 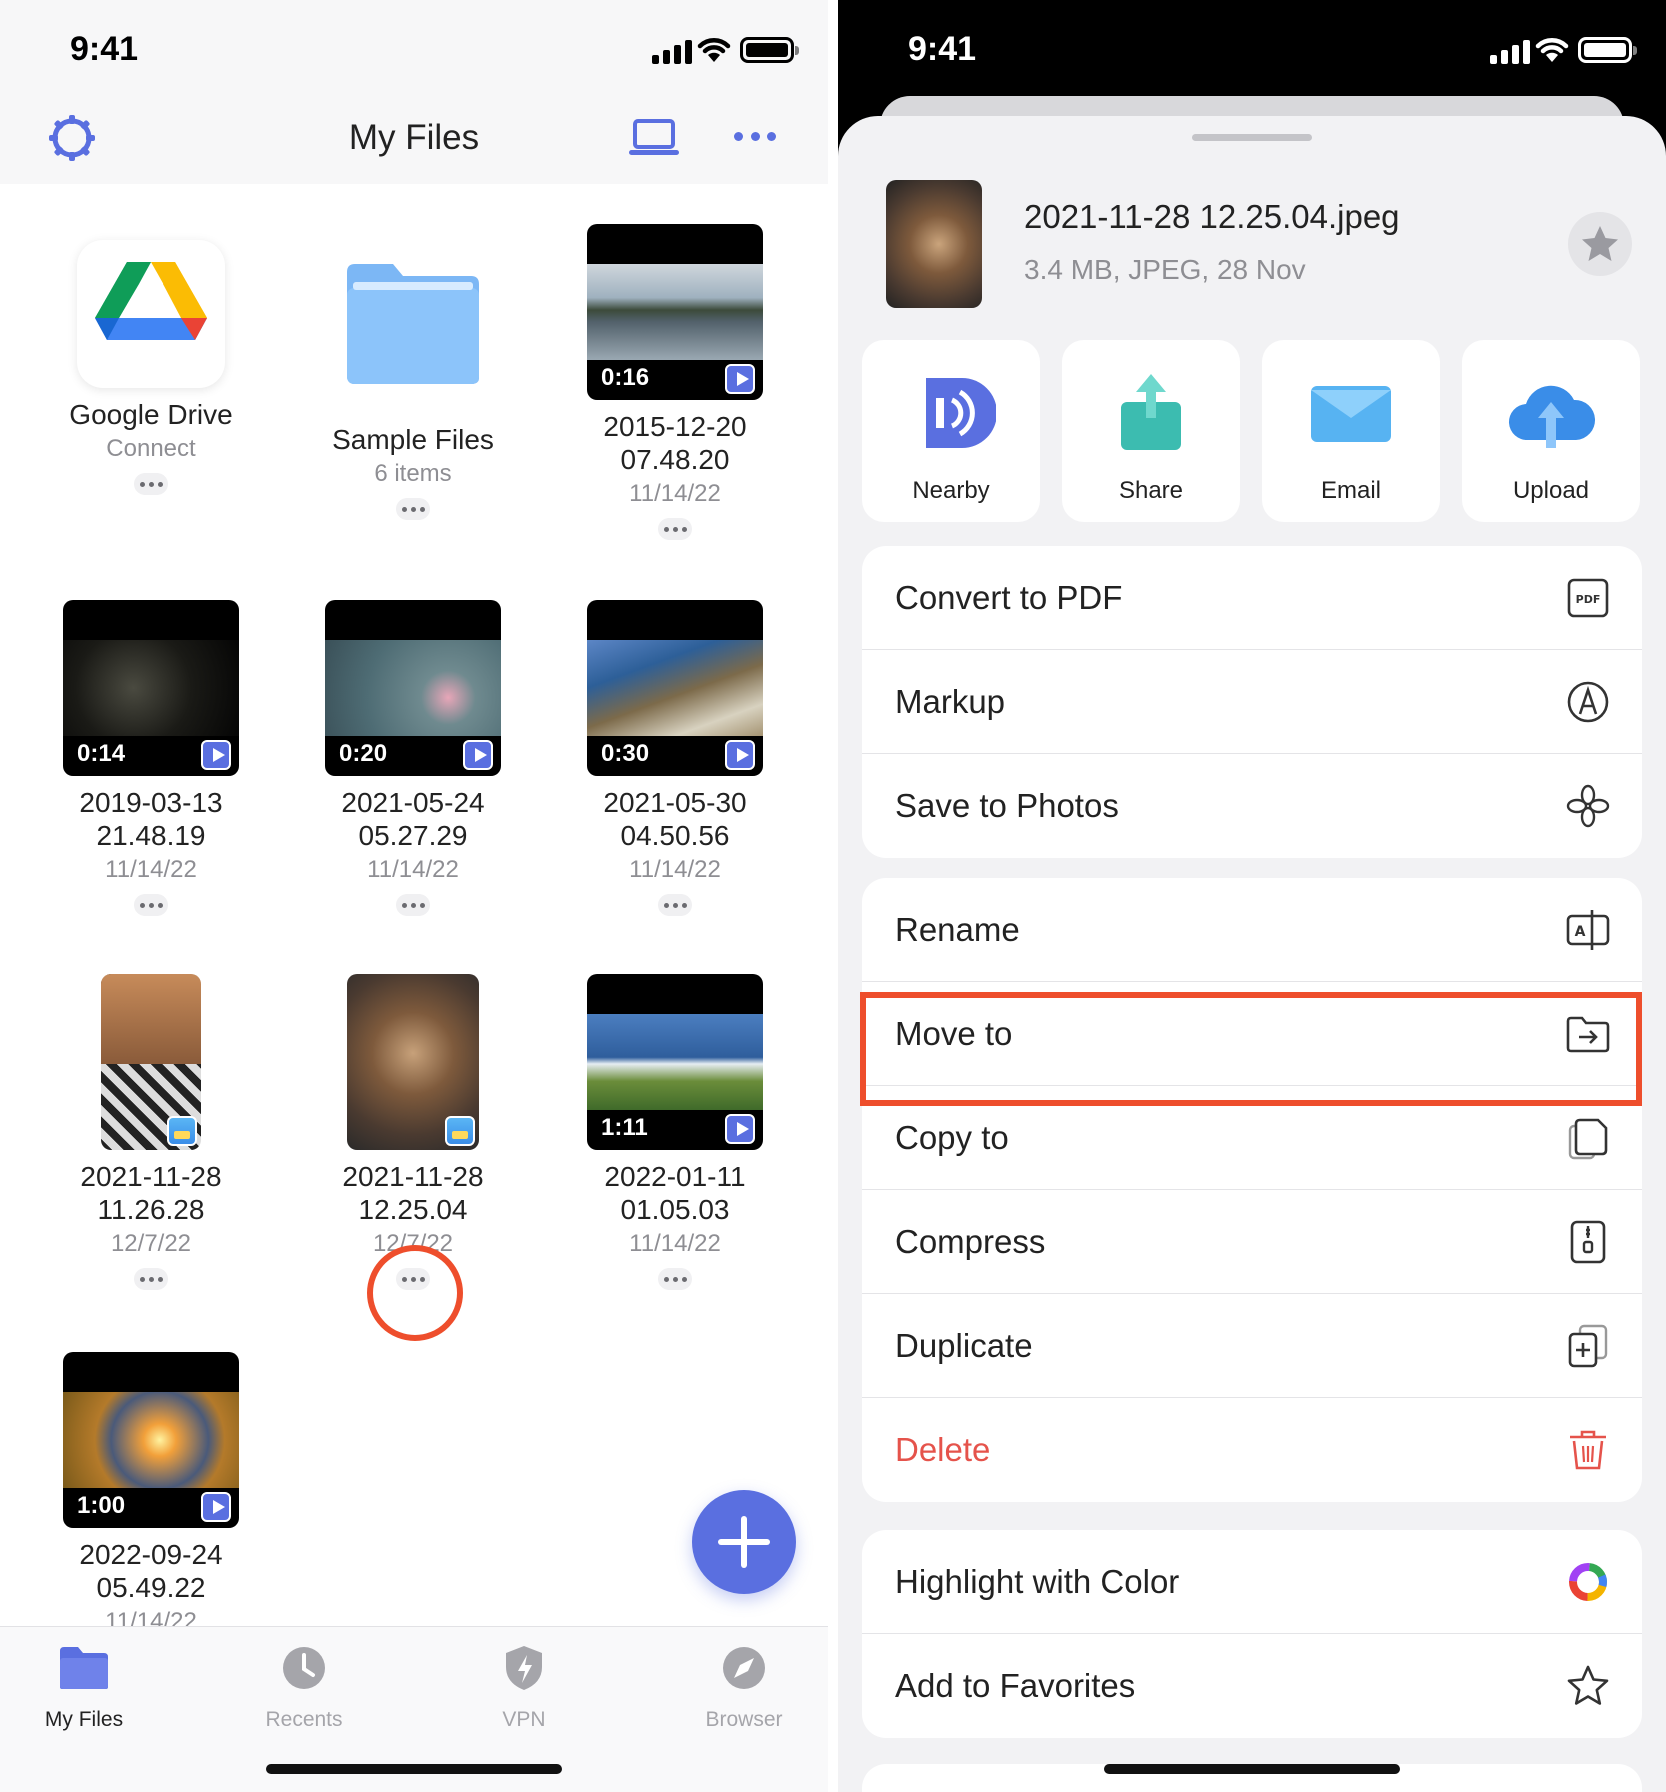 I want to click on upload-icon, so click(x=1552, y=416).